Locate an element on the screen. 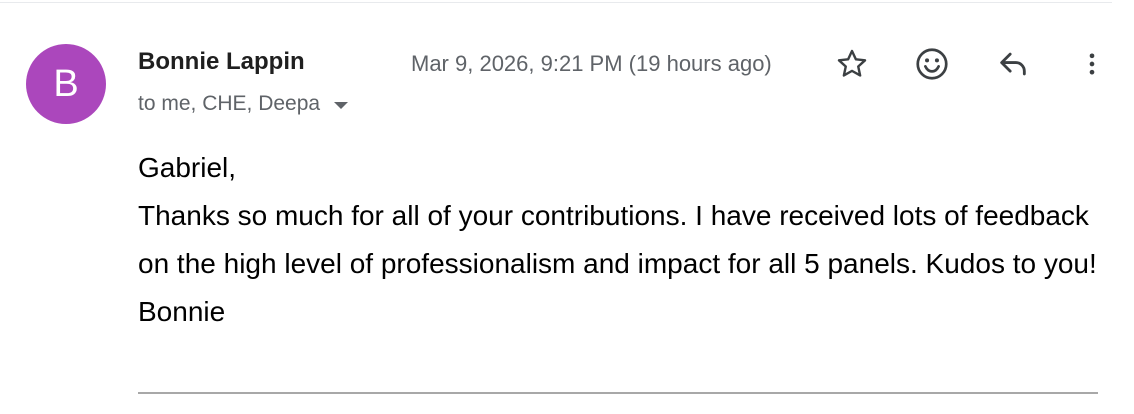 Image resolution: width=1134 pixels, height=414 pixels. bottom-divider is located at coordinates (618, 393).